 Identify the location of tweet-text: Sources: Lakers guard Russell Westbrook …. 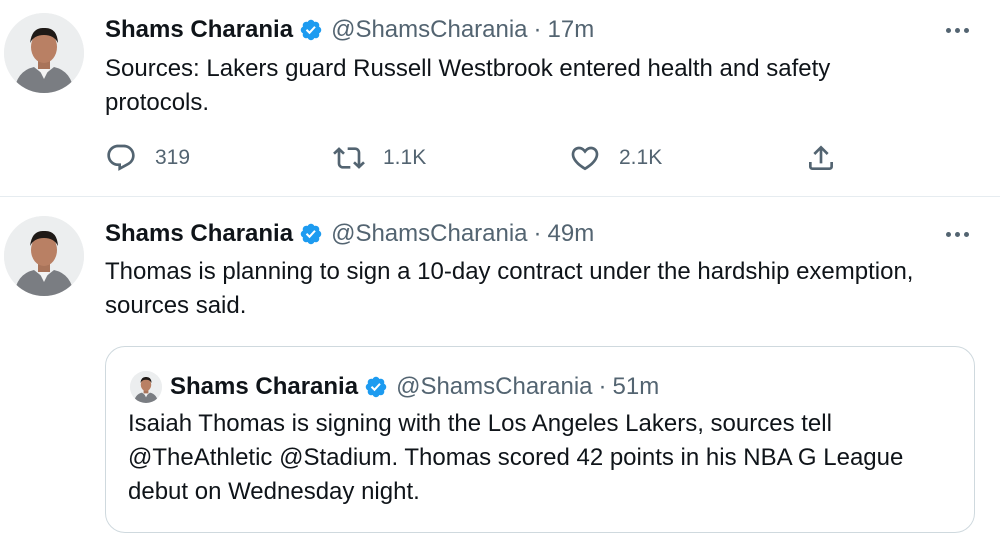
(468, 85).